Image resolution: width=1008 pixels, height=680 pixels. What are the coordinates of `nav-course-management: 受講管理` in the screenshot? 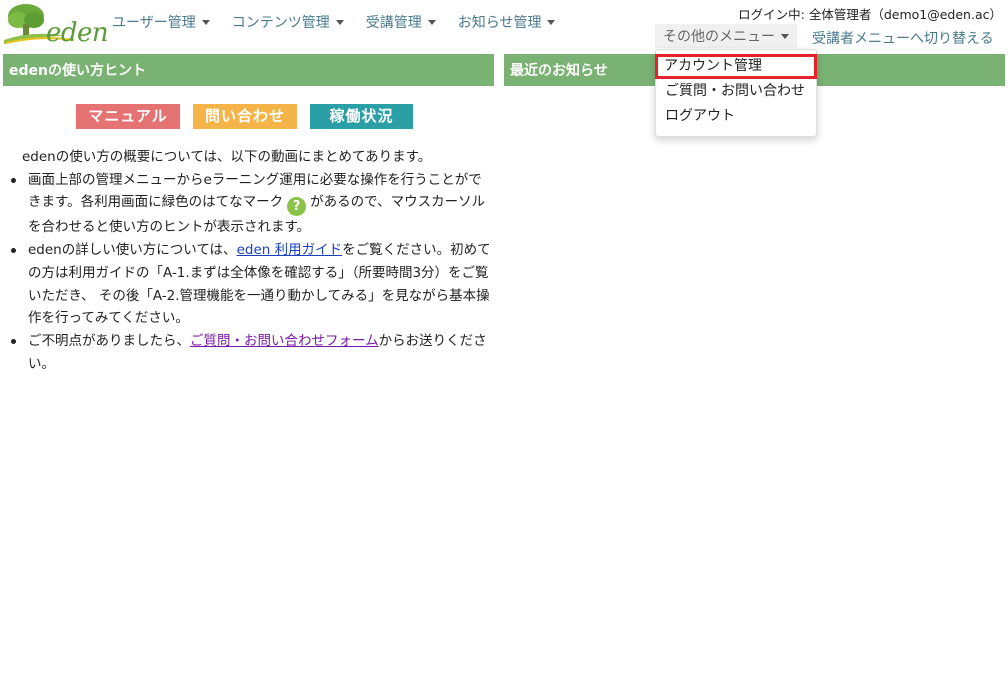 It's located at (401, 22).